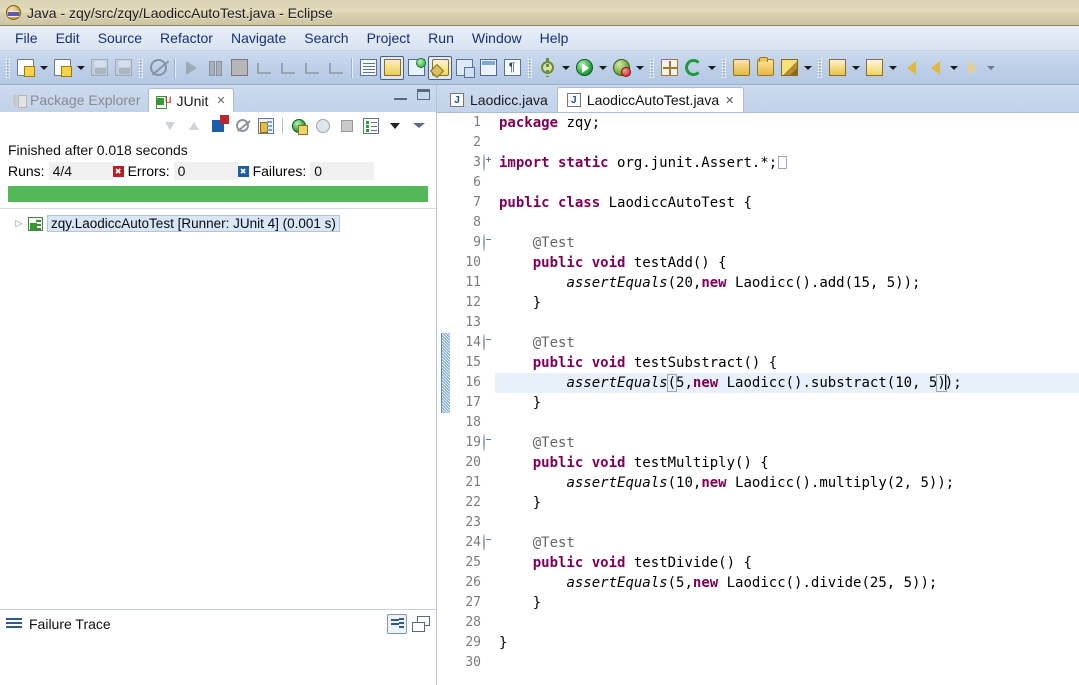  What do you see at coordinates (441, 38) in the screenshot?
I see `menu-run: Run` at bounding box center [441, 38].